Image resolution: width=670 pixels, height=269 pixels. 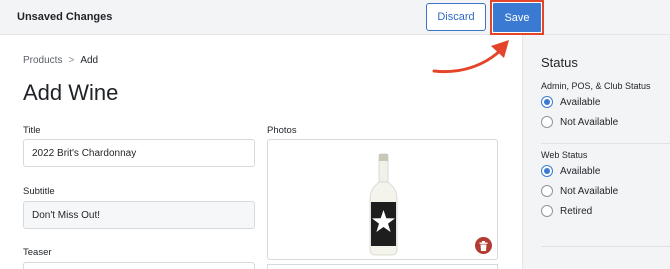 I want to click on title-label: Title, so click(x=32, y=130).